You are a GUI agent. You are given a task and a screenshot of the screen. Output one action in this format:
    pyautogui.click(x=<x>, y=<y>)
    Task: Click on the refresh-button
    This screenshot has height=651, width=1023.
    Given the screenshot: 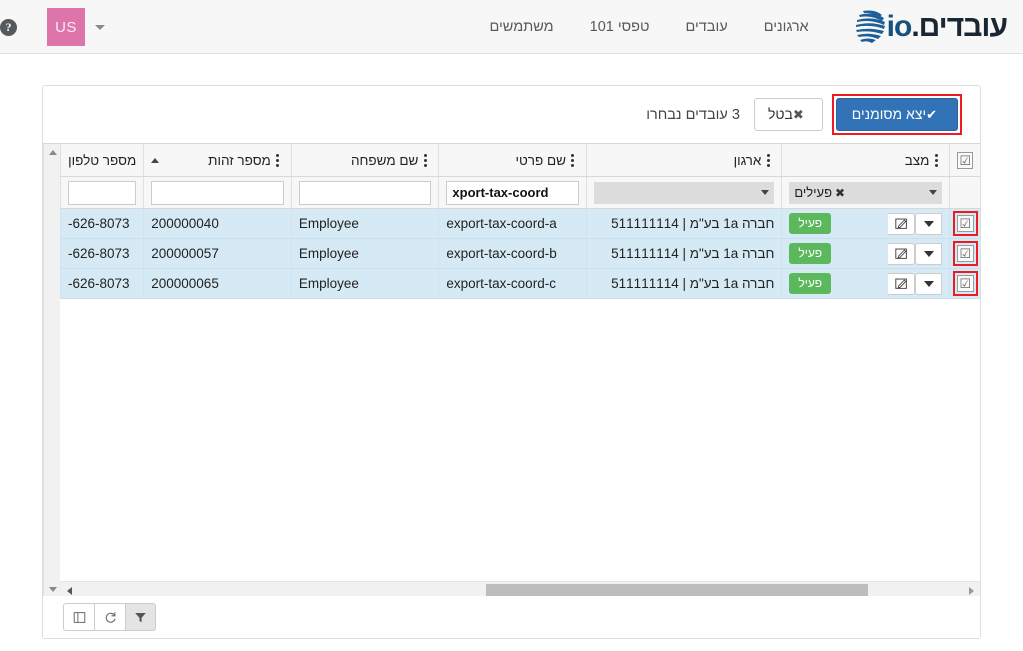 What is the action you would take?
    pyautogui.click(x=109, y=617)
    